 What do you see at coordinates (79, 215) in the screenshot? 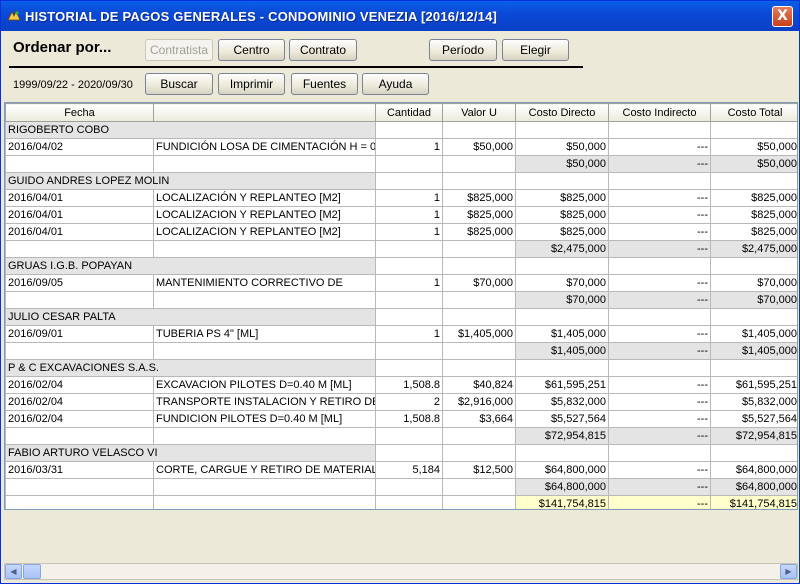
I see `cell-fecha: 2016/04/01` at bounding box center [79, 215].